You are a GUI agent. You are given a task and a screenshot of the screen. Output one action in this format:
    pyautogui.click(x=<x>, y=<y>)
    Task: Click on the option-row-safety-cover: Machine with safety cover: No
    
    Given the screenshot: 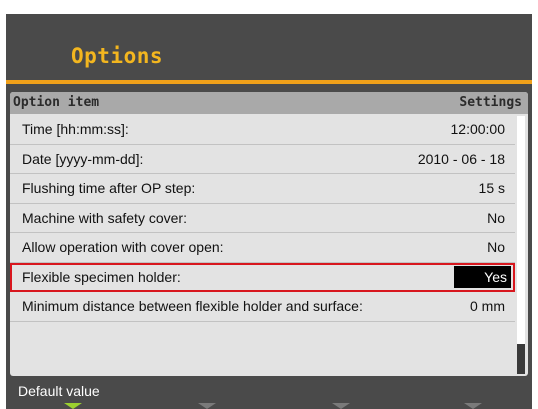 What is the action you would take?
    pyautogui.click(x=262, y=218)
    